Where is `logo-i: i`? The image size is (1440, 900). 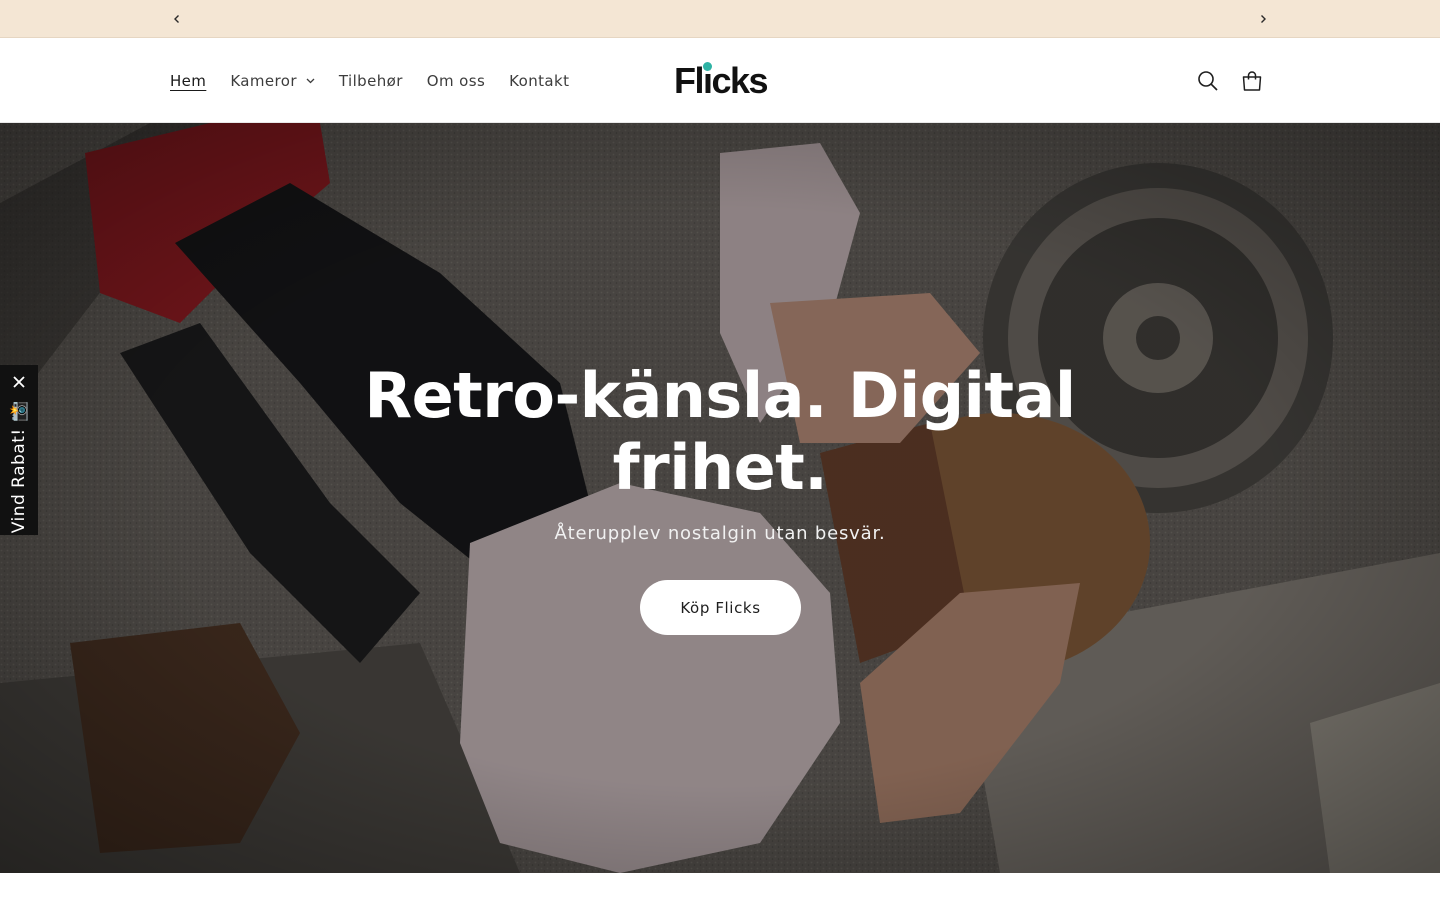 logo-i: i is located at coordinates (708, 81).